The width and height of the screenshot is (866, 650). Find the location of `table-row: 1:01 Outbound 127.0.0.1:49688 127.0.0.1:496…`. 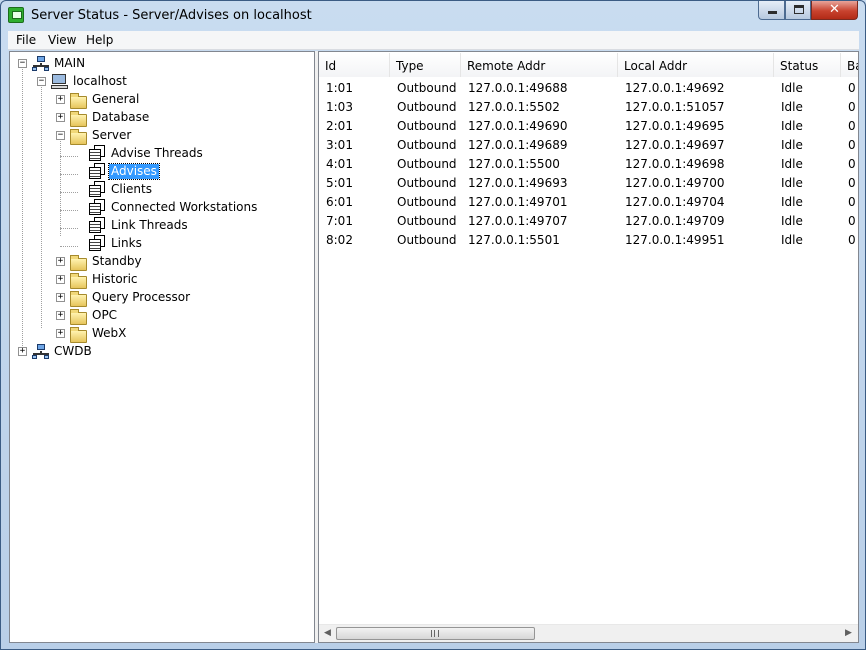

table-row: 1:01 Outbound 127.0.0.1:49688 127.0.0.1:496… is located at coordinates (588, 87).